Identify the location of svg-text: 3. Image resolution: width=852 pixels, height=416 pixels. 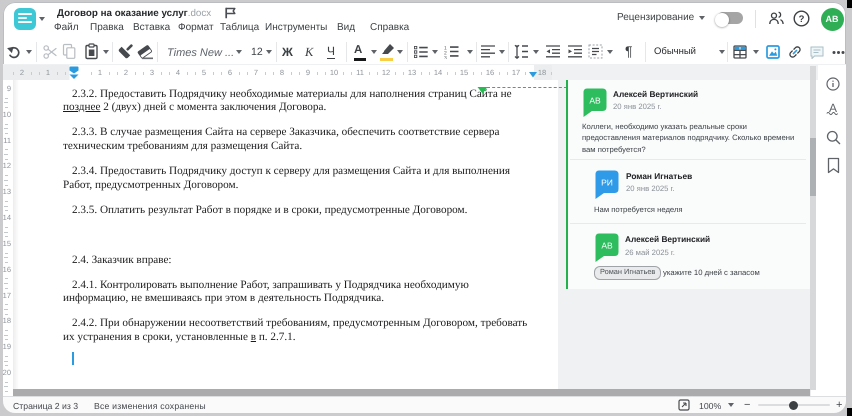
(445, 58).